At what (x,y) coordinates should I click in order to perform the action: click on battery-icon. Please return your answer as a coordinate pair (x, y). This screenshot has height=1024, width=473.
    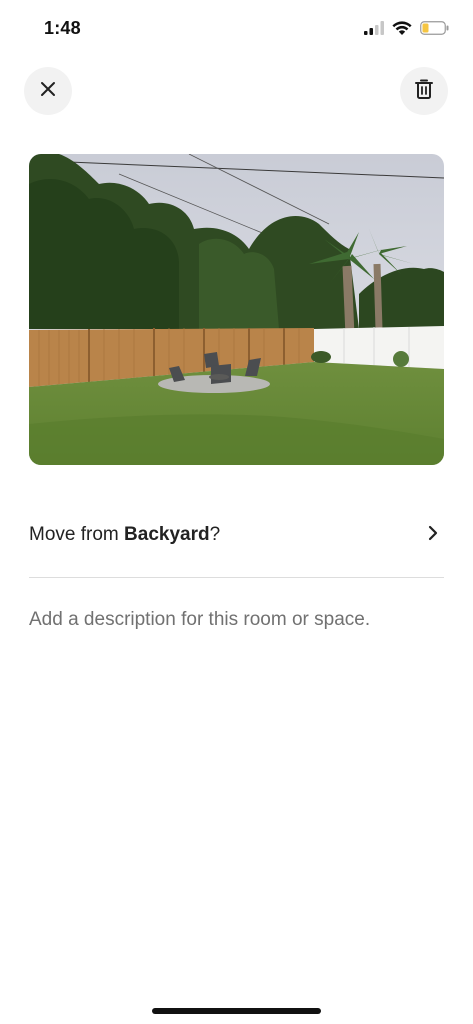
    Looking at the image, I should click on (434, 30).